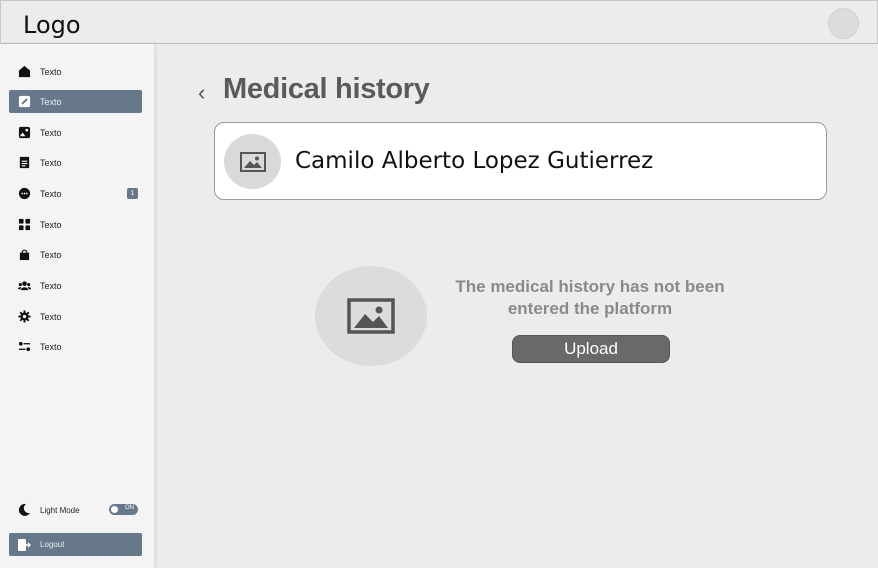 This screenshot has height=568, width=878. What do you see at coordinates (24, 347) in the screenshot?
I see `sliders-icon` at bounding box center [24, 347].